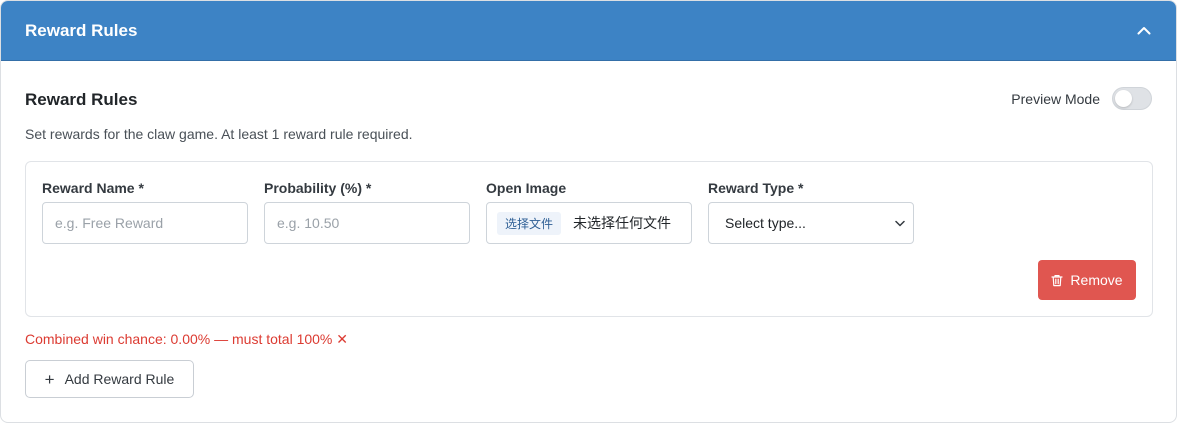  I want to click on reward-name-label: Reward Name *, so click(93, 188).